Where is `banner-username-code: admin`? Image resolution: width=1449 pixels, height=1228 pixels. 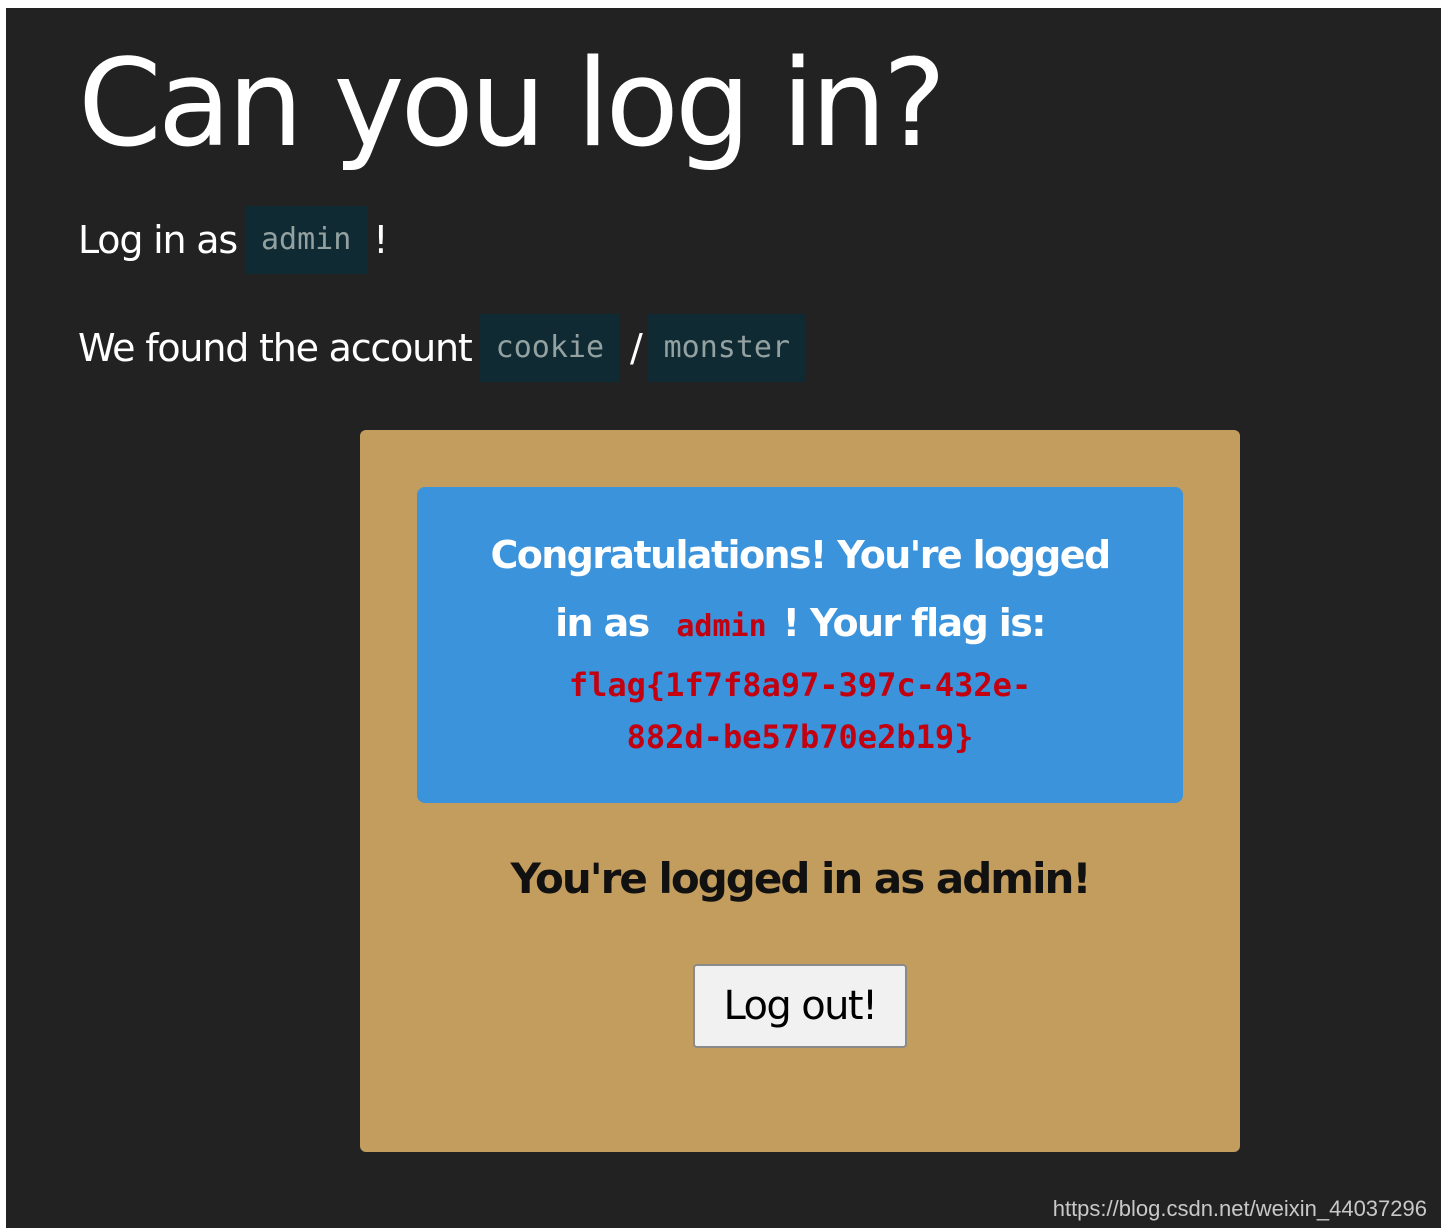 banner-username-code: admin is located at coordinates (721, 626).